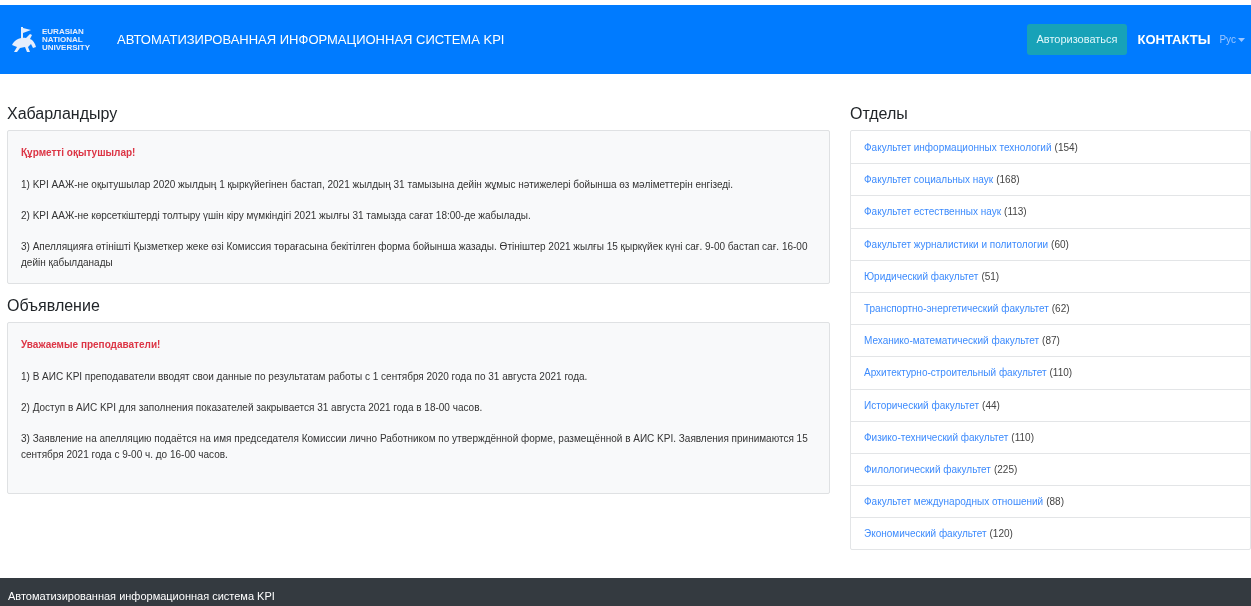 This screenshot has width=1251, height=606. Describe the element at coordinates (927, 469) in the screenshot. I see `department-link: Филологический факультет` at that location.